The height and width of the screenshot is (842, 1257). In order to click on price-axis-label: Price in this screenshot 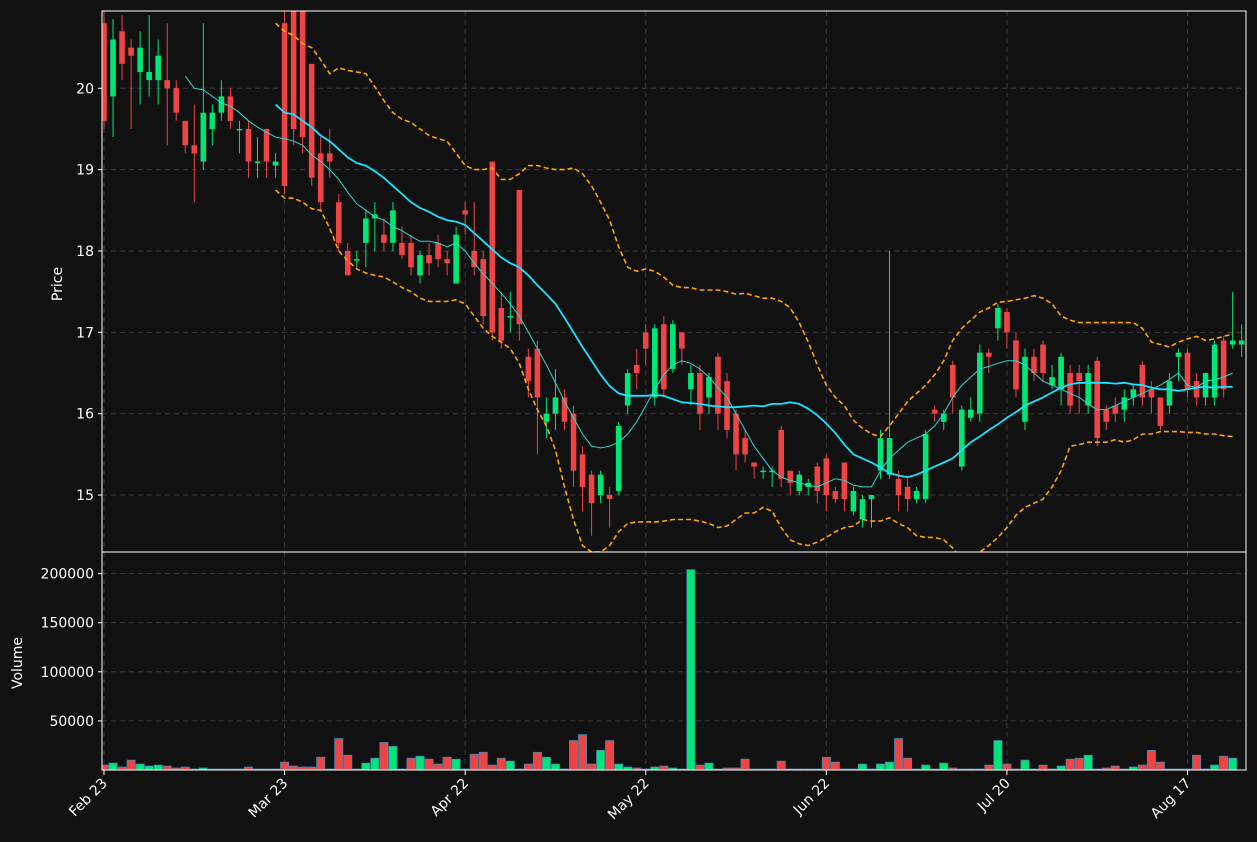, I will do `click(58, 284)`.